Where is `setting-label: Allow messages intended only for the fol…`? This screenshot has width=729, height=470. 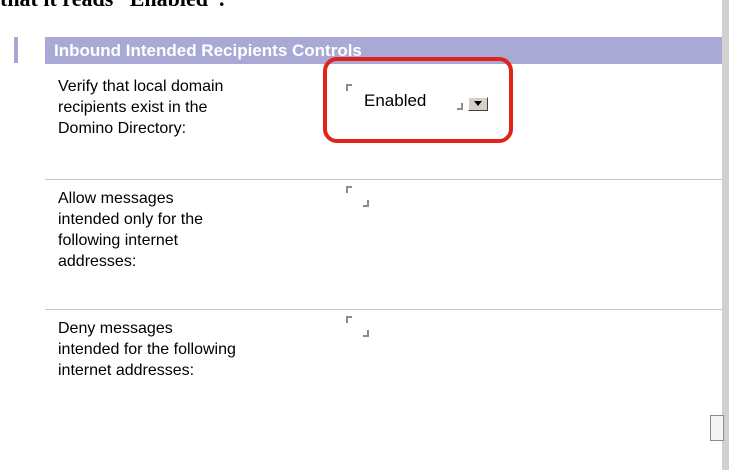 setting-label: Allow messages intended only for the fol… is located at coordinates (130, 230).